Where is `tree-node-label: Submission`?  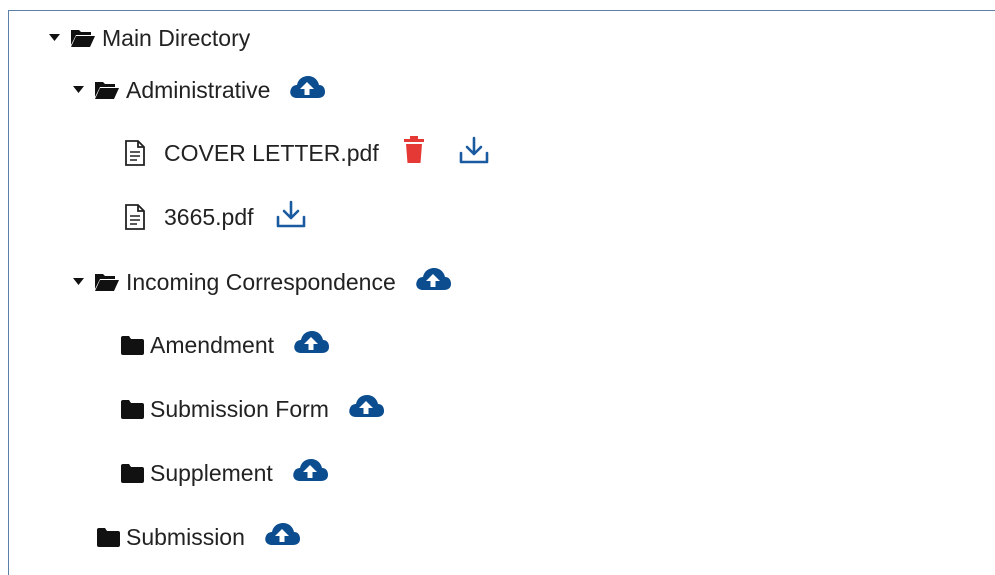 tree-node-label: Submission is located at coordinates (185, 537).